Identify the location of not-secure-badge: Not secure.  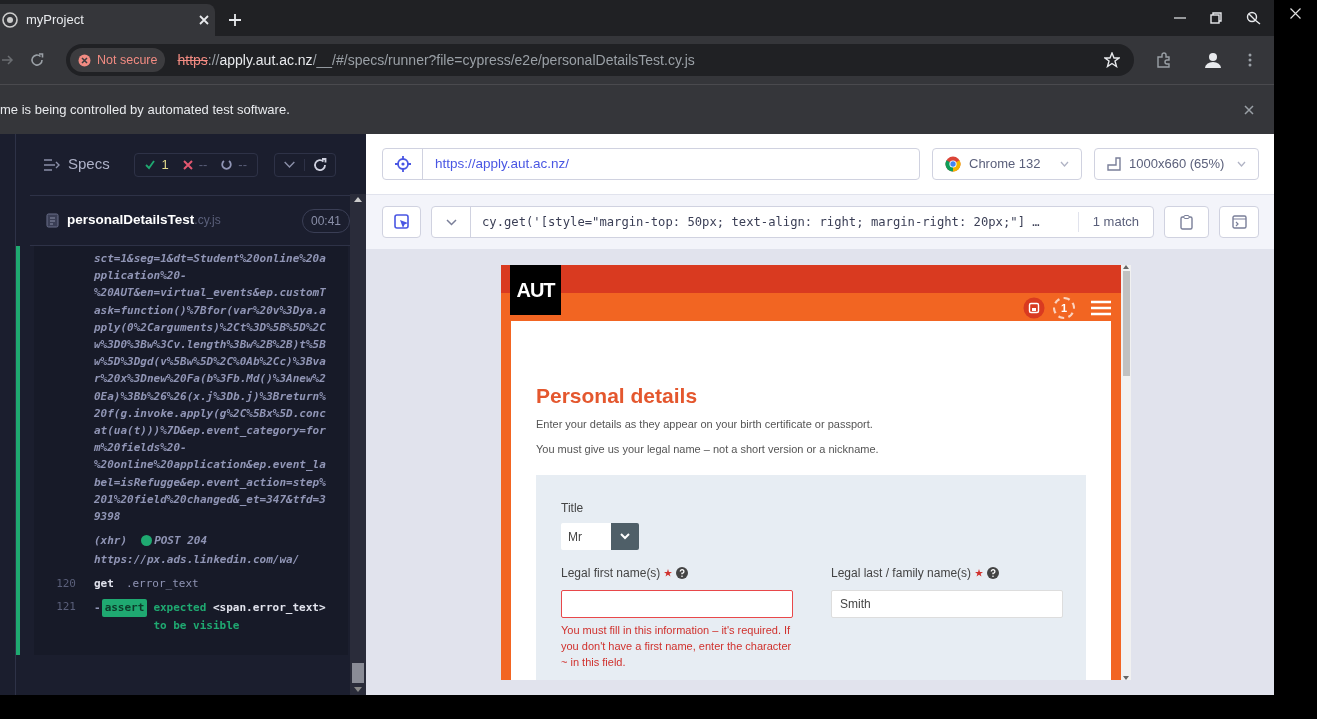
(118, 60).